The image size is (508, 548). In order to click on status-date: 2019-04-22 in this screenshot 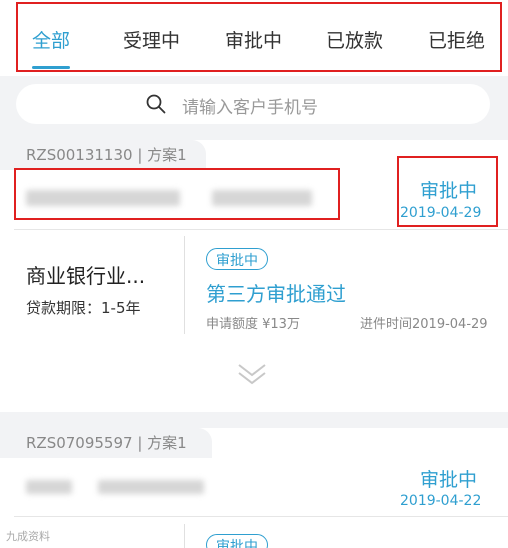, I will do `click(441, 501)`.